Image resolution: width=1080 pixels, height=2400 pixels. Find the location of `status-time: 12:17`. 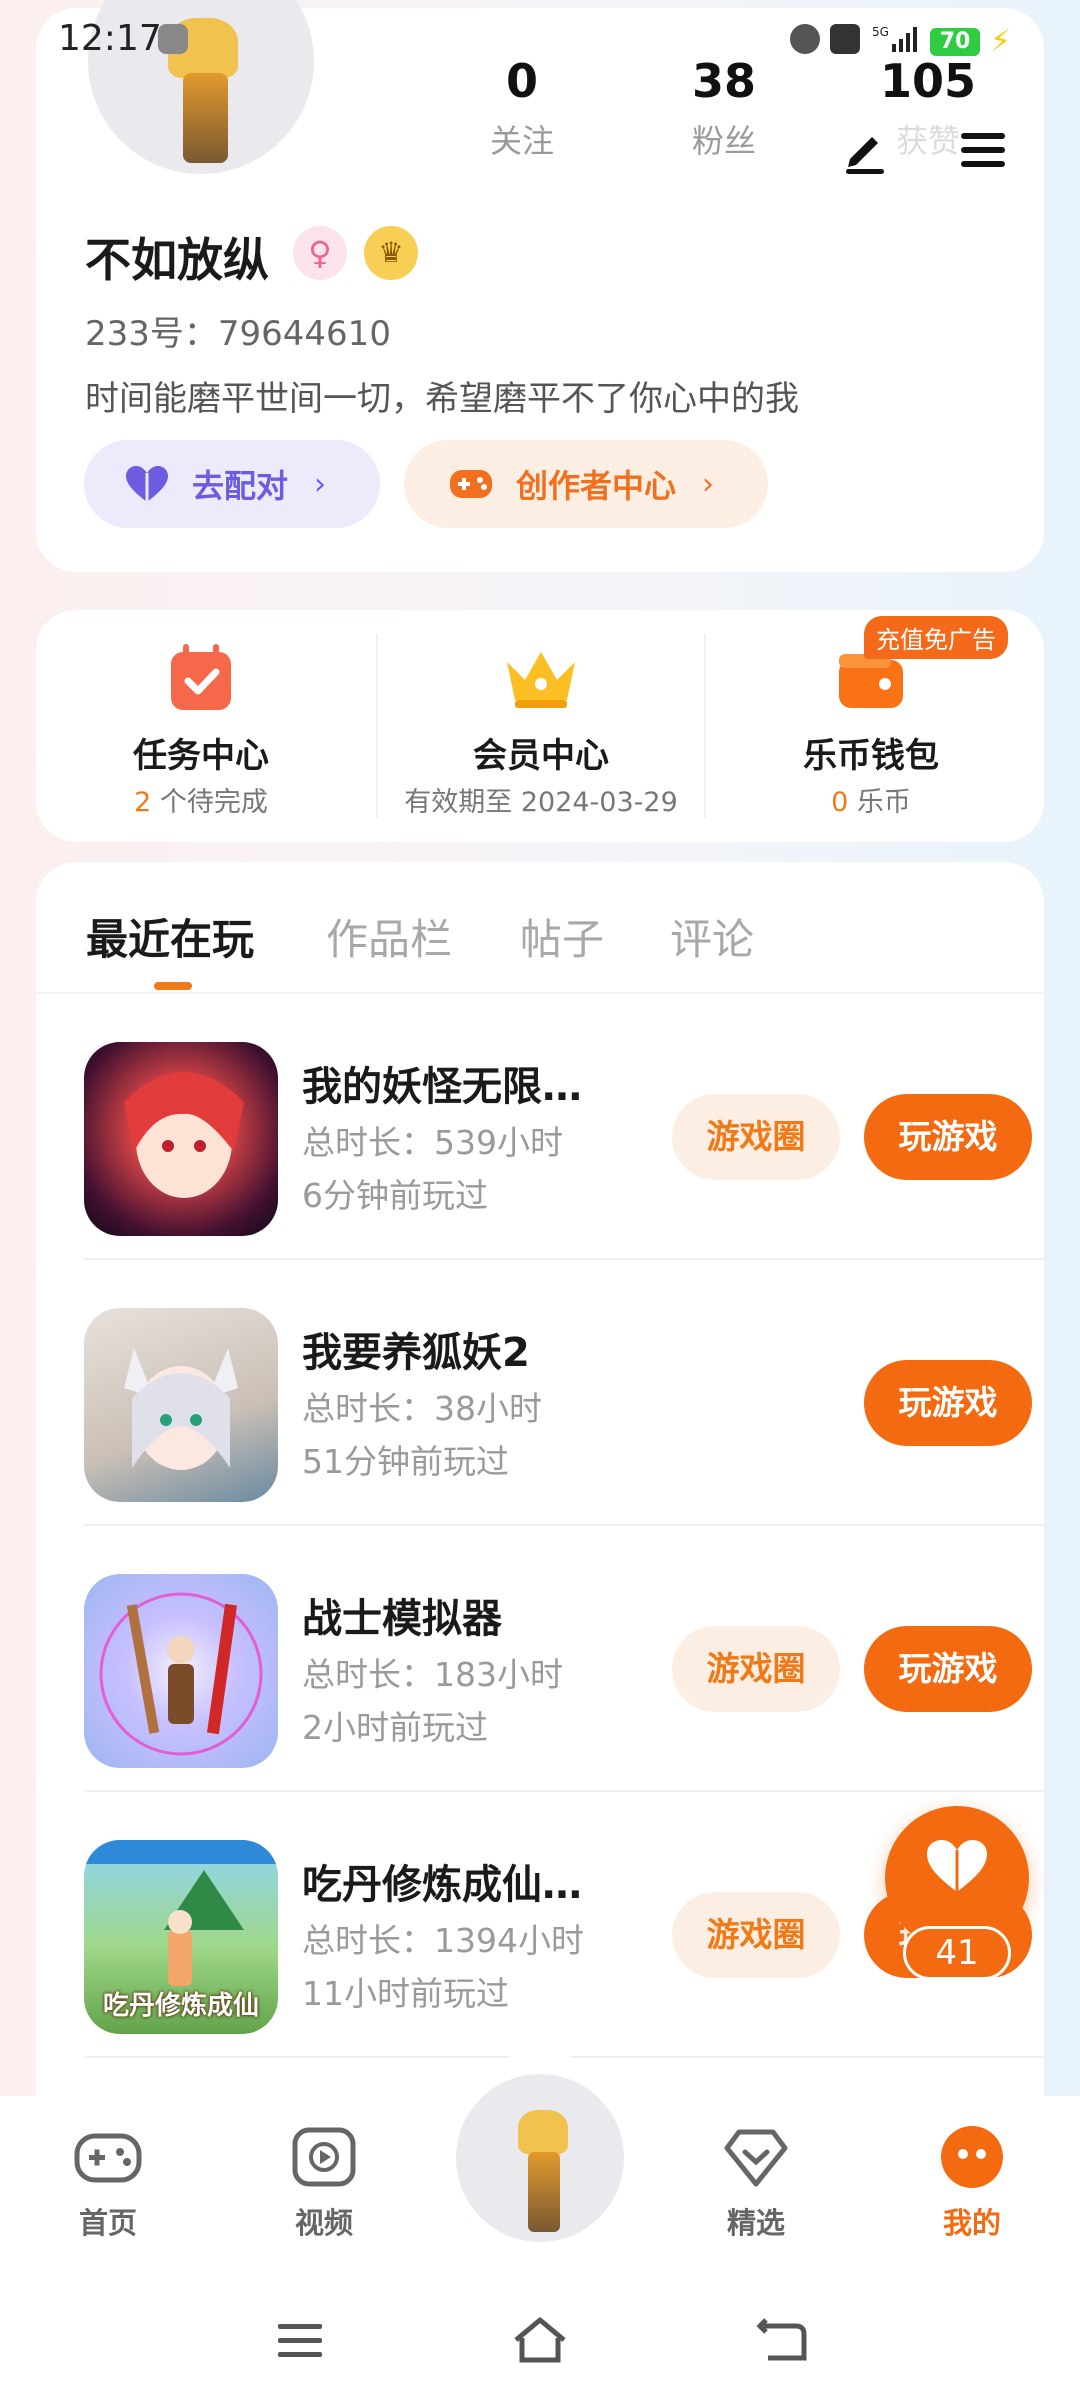

status-time: 12:17 is located at coordinates (110, 38).